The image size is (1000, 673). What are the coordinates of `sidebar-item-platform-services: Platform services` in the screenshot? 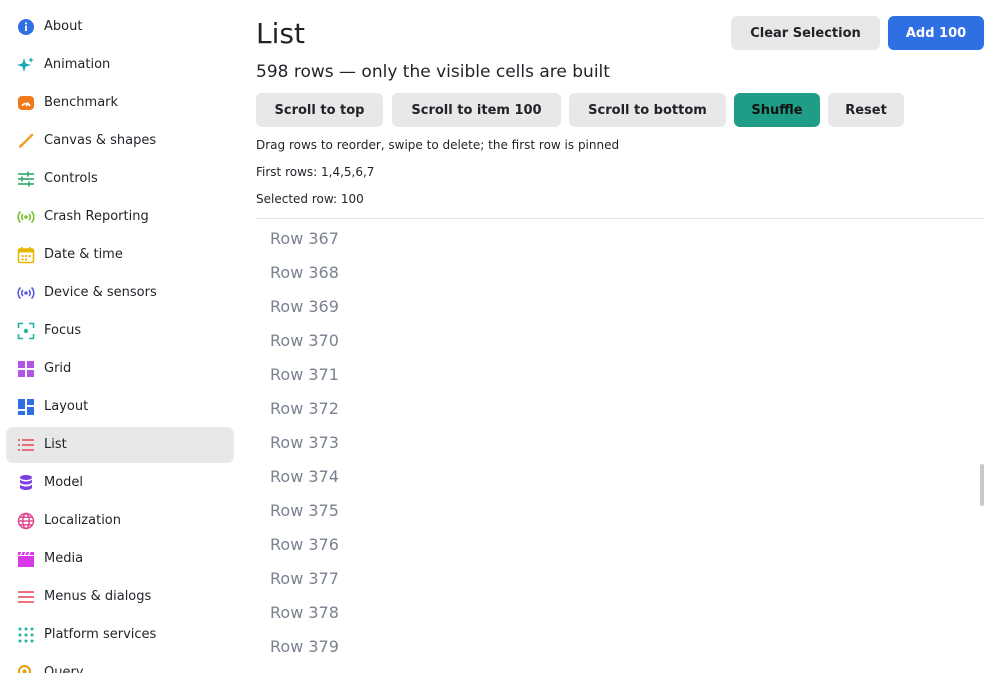 It's located at (120, 635).